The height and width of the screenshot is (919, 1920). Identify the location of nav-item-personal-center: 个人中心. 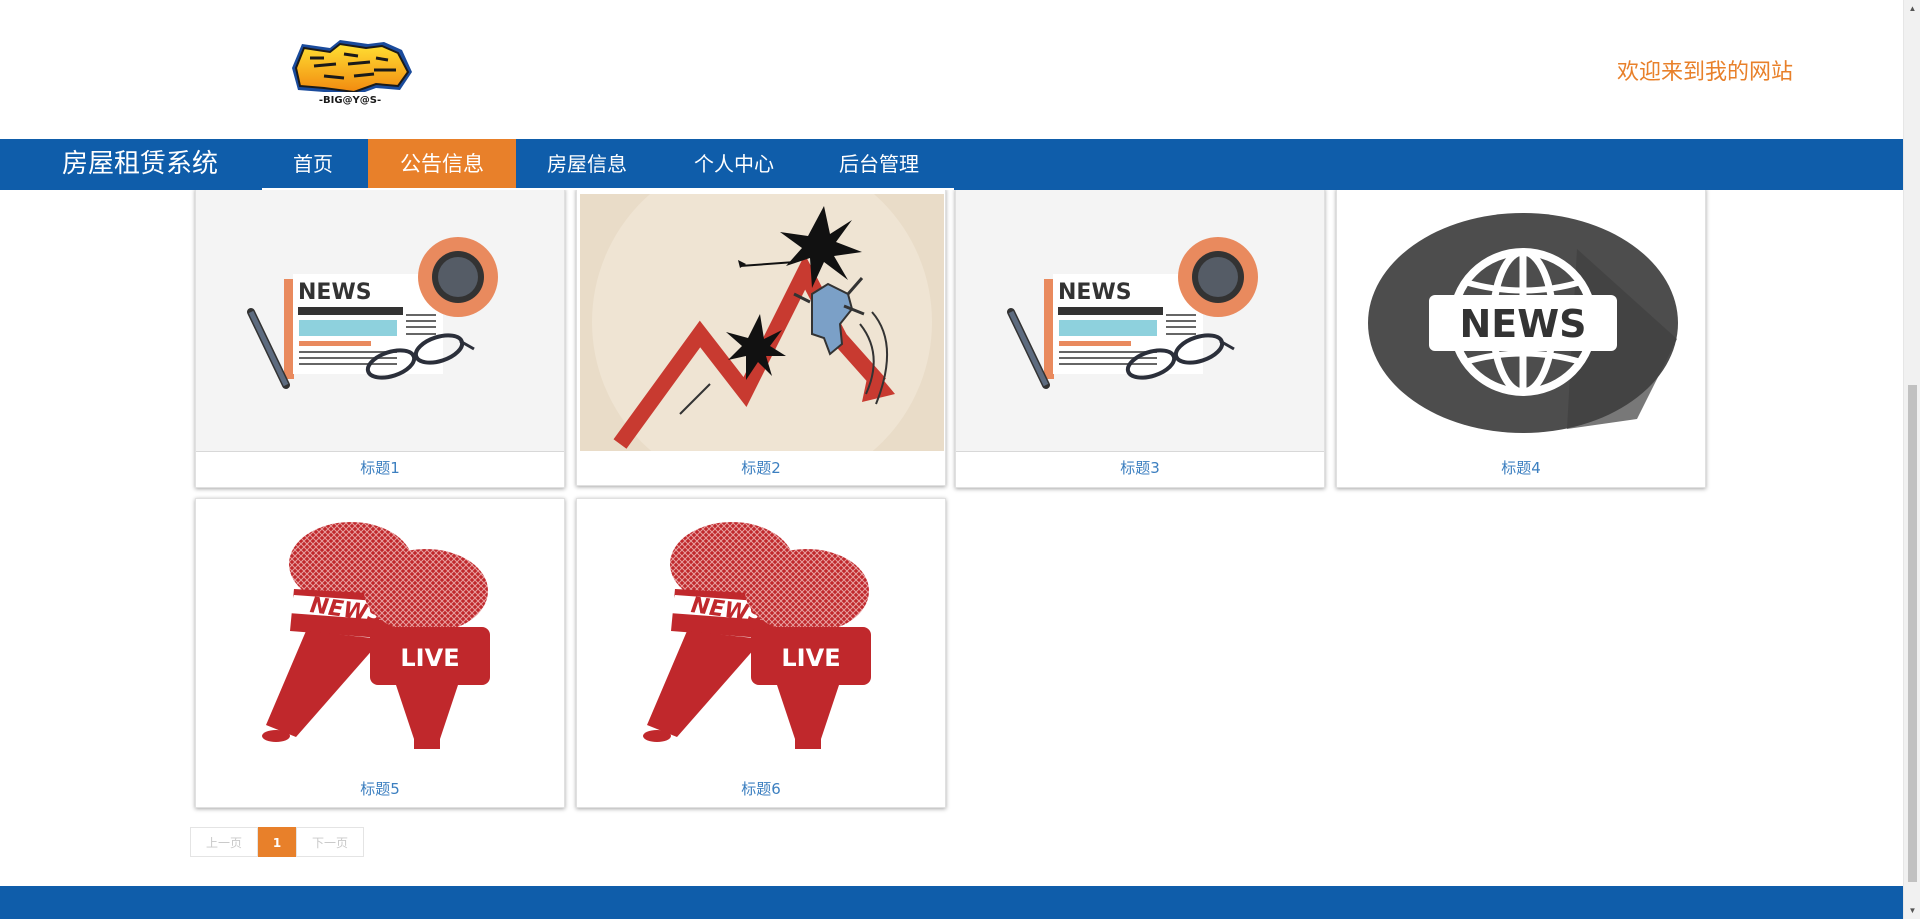
(735, 164).